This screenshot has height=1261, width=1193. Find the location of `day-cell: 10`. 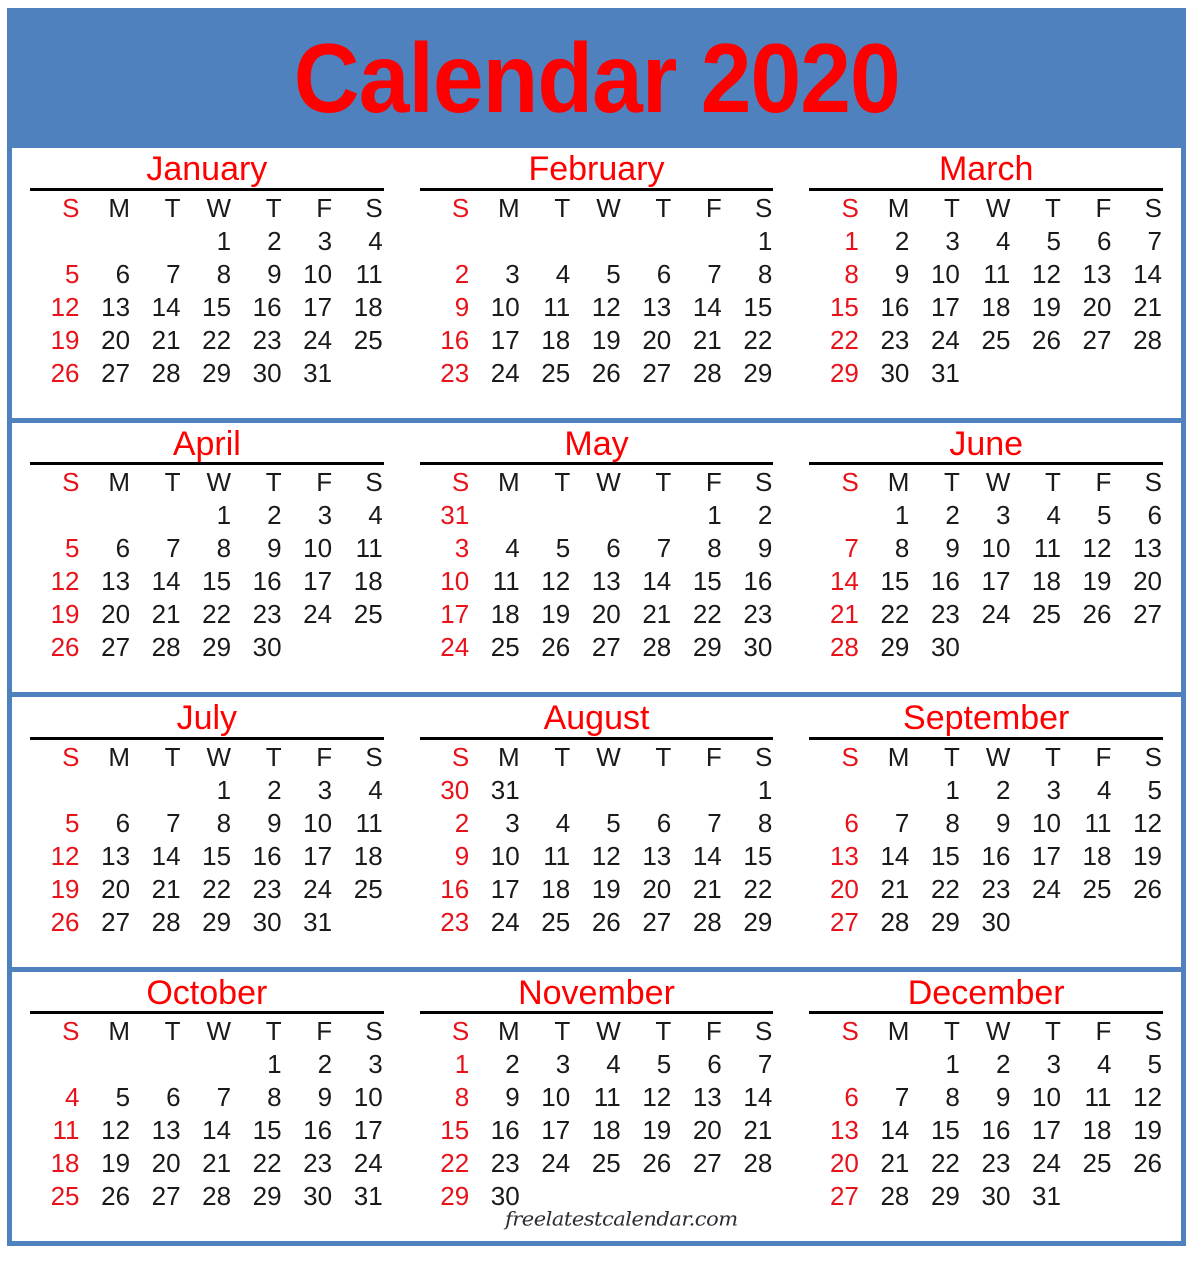

day-cell: 10 is located at coordinates (935, 274).